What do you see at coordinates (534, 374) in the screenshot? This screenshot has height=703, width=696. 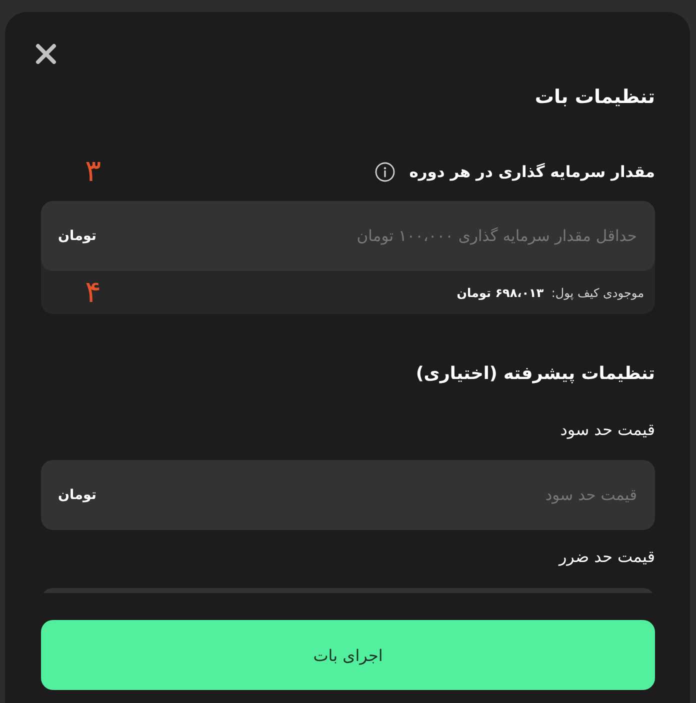 I see `section-heading: تنظیمات پیشرفته (اختیاری)` at bounding box center [534, 374].